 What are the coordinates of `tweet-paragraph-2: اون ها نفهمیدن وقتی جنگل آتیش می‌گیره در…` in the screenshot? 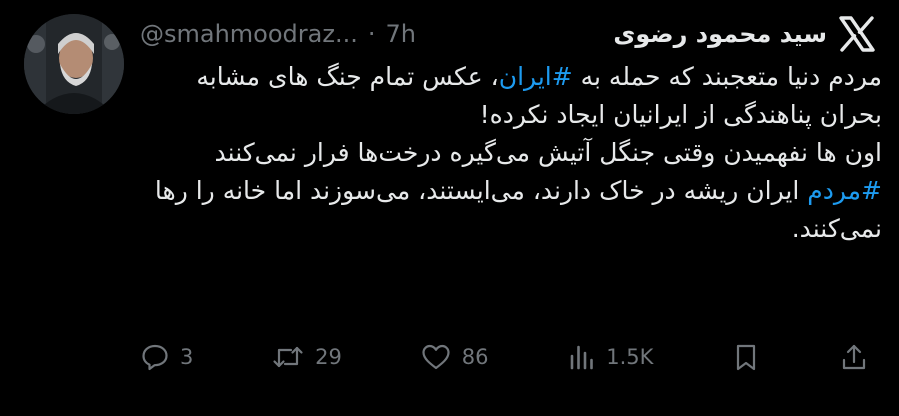 It's located at (548, 152).